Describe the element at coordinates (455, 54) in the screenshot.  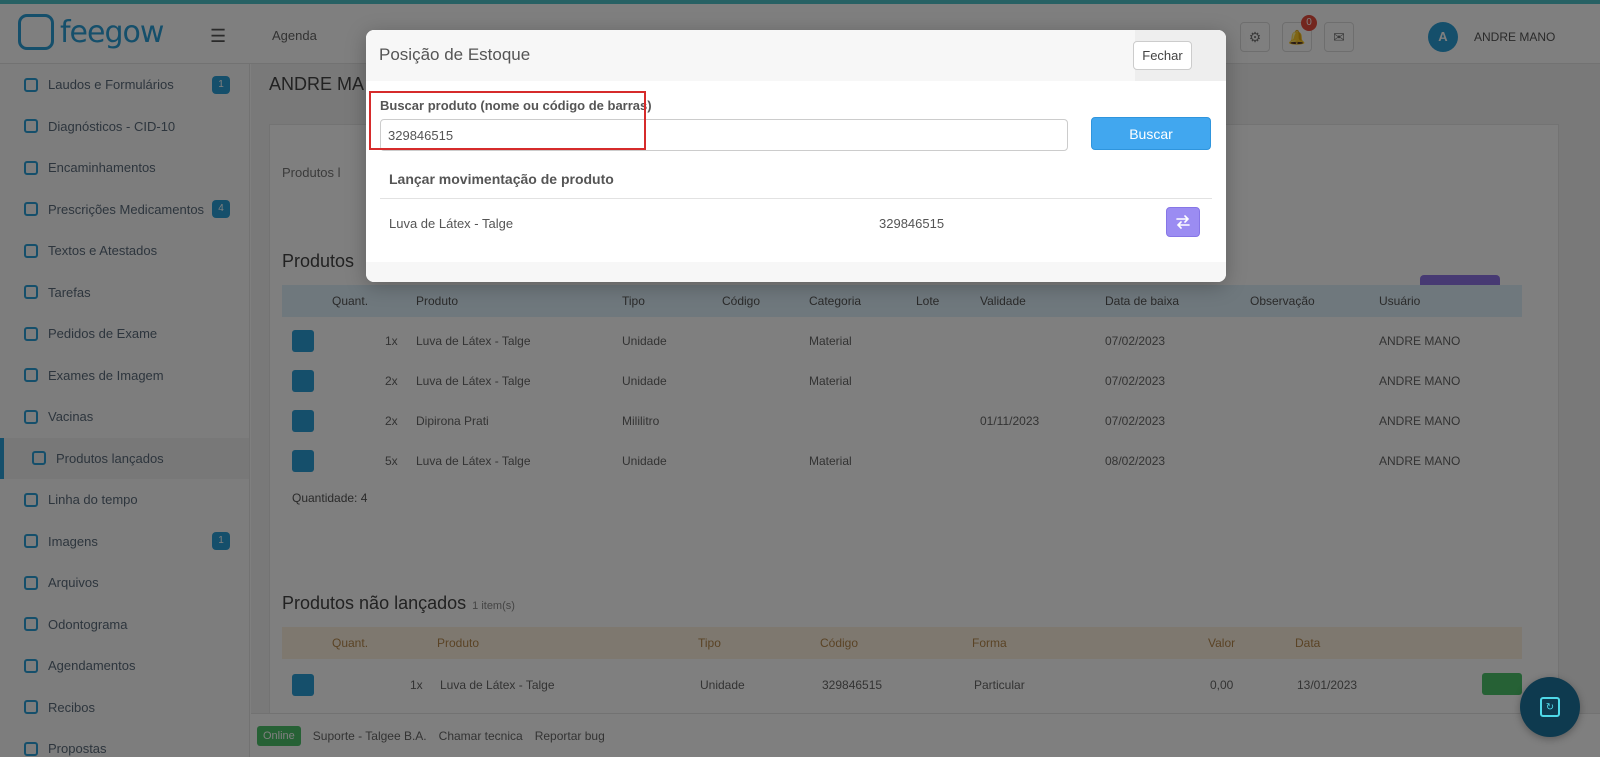
I see `modal-title: Posição de Estoque` at that location.